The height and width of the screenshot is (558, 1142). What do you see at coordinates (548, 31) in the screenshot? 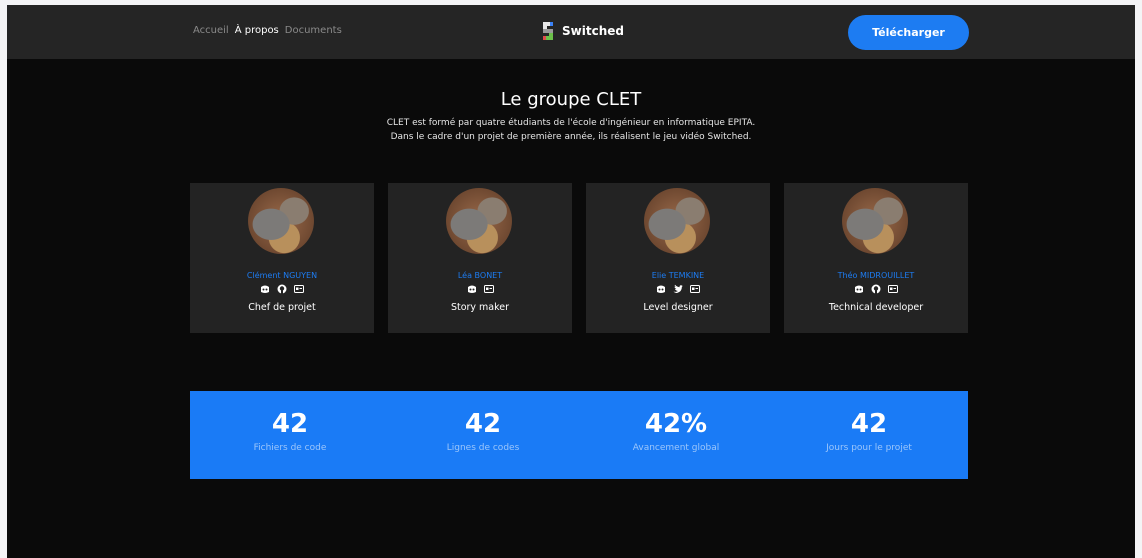
I see `switched-logo-icon` at bounding box center [548, 31].